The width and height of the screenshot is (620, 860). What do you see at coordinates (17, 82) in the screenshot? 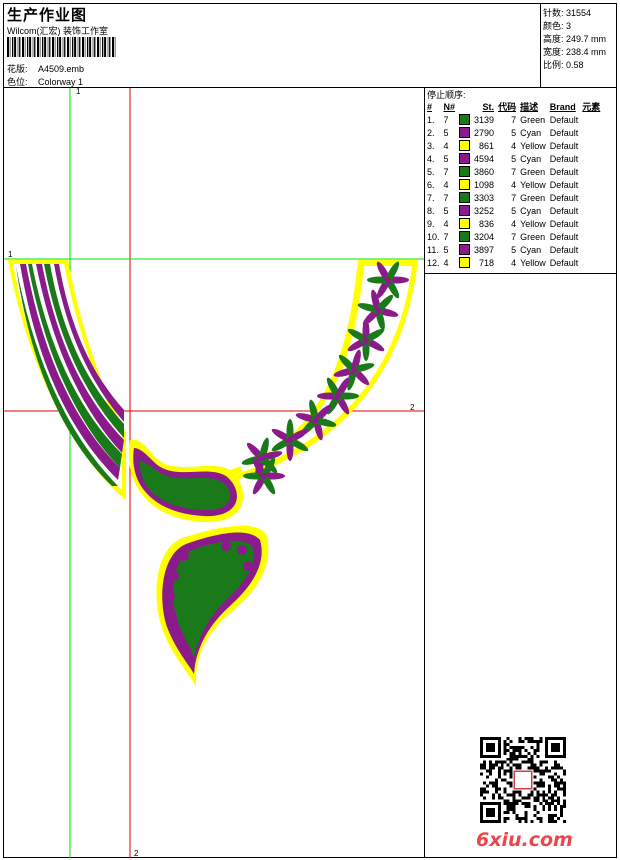
I see `colorway-label: 色位:` at bounding box center [17, 82].